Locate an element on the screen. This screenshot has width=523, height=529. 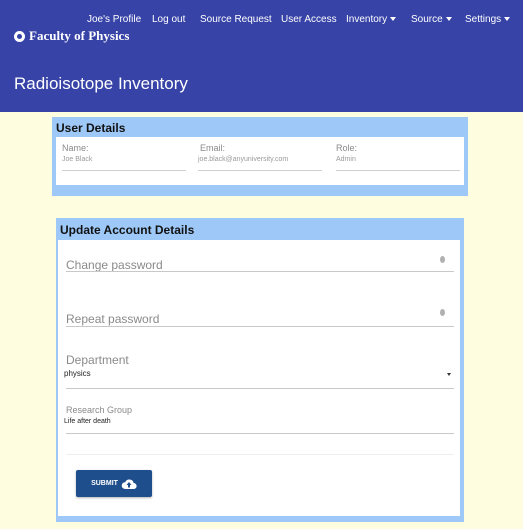
submit-button: SUBMIT is located at coordinates (114, 483).